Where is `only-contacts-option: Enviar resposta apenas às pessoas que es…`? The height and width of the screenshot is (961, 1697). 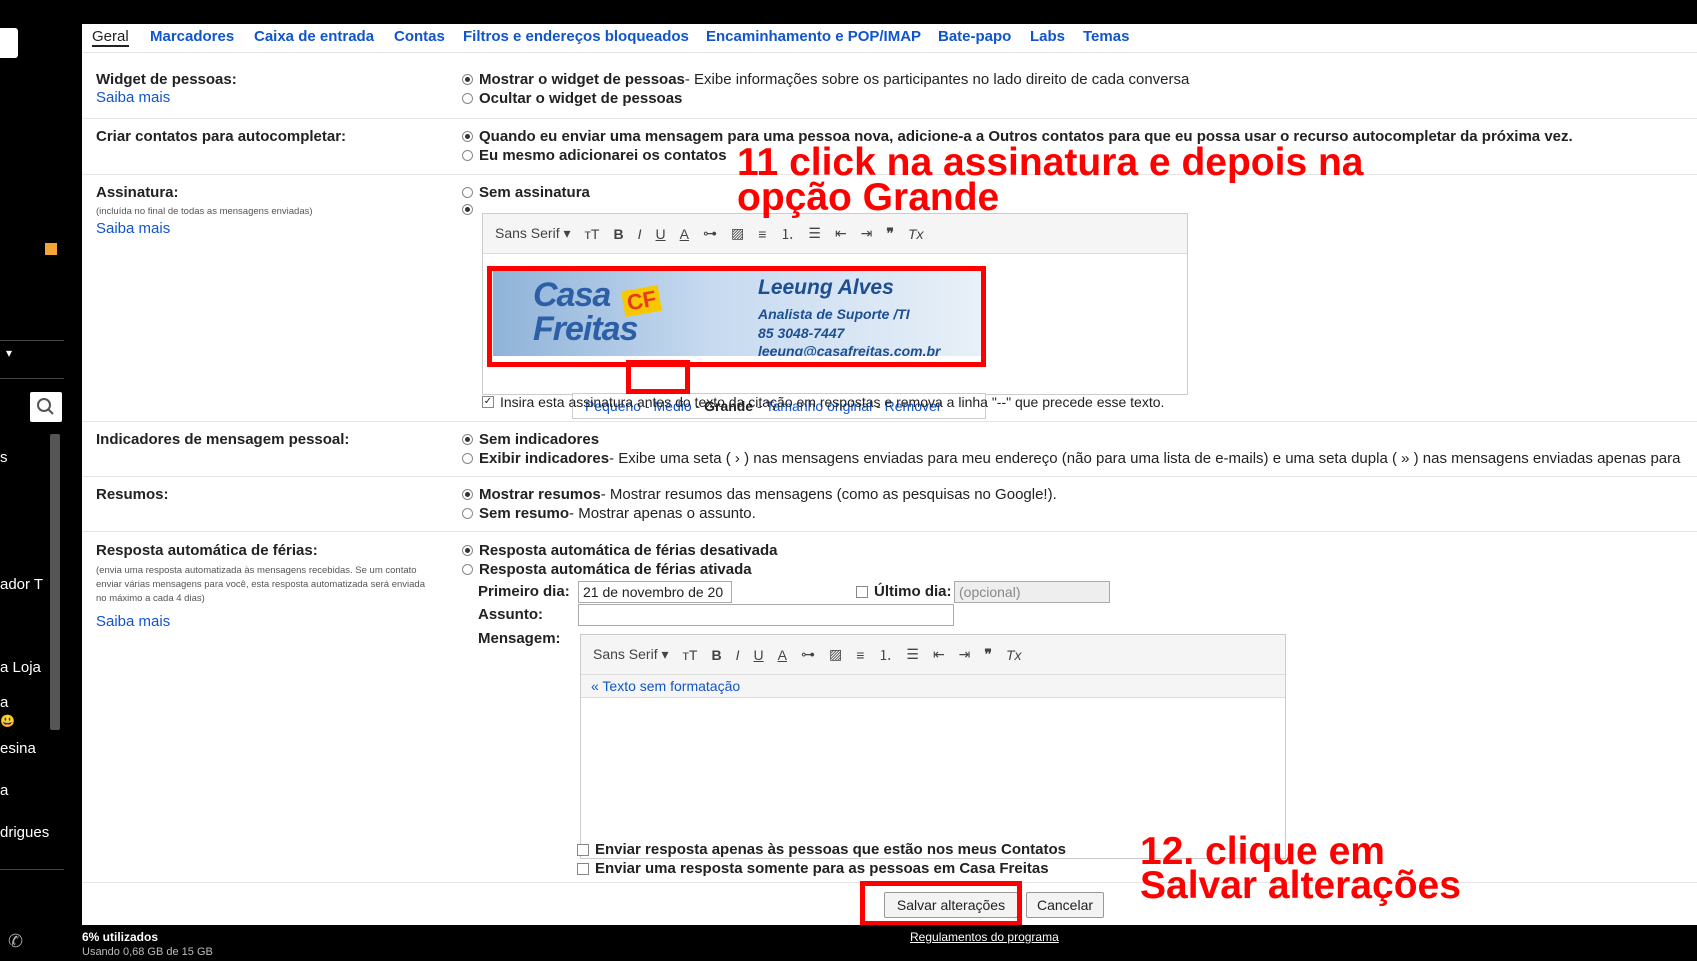
only-contacts-option: Enviar resposta apenas às pessoas que es… is located at coordinates (821, 849).